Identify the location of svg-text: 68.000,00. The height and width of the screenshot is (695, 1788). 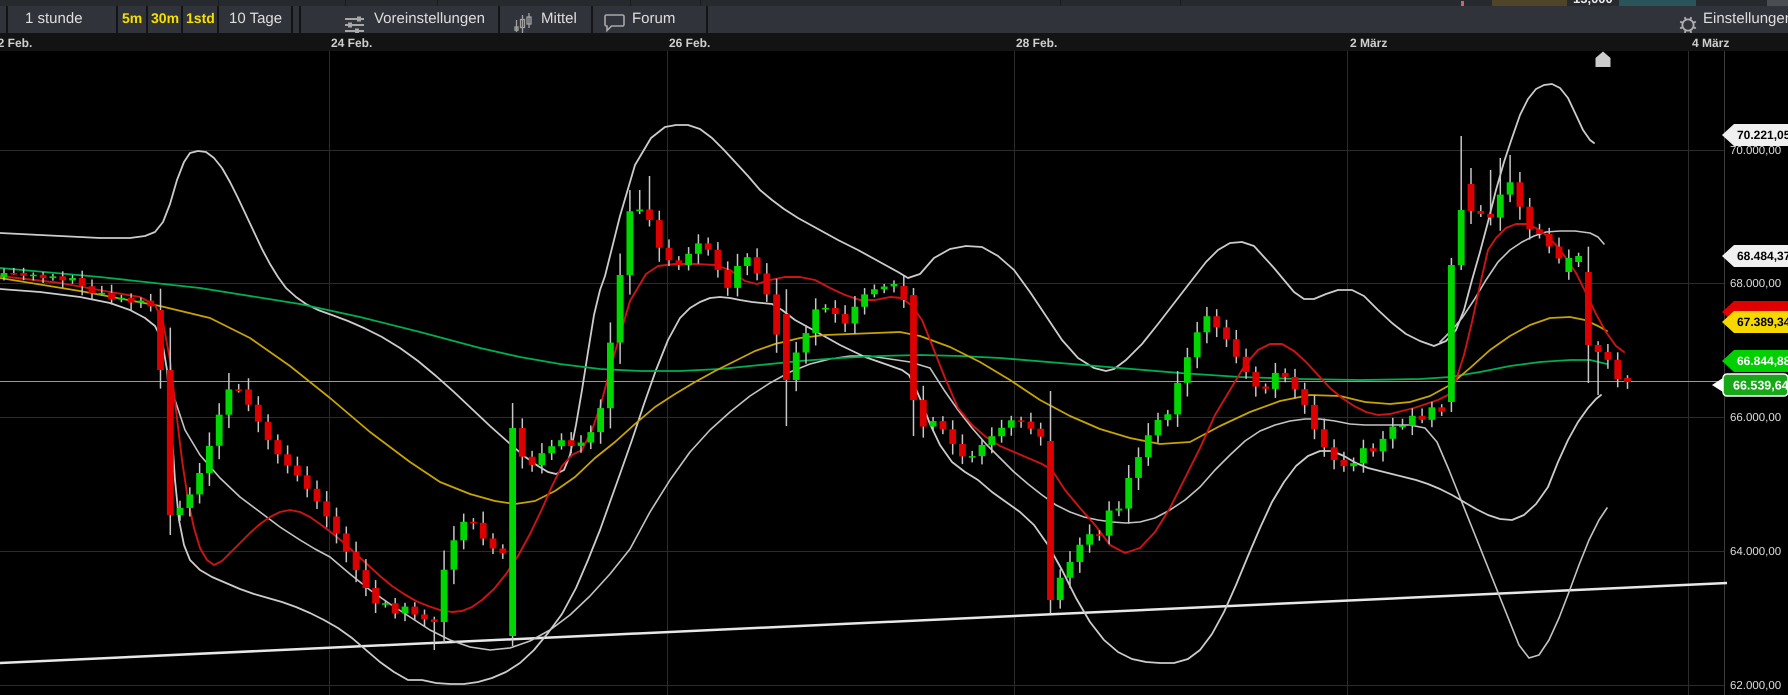
(1755, 284).